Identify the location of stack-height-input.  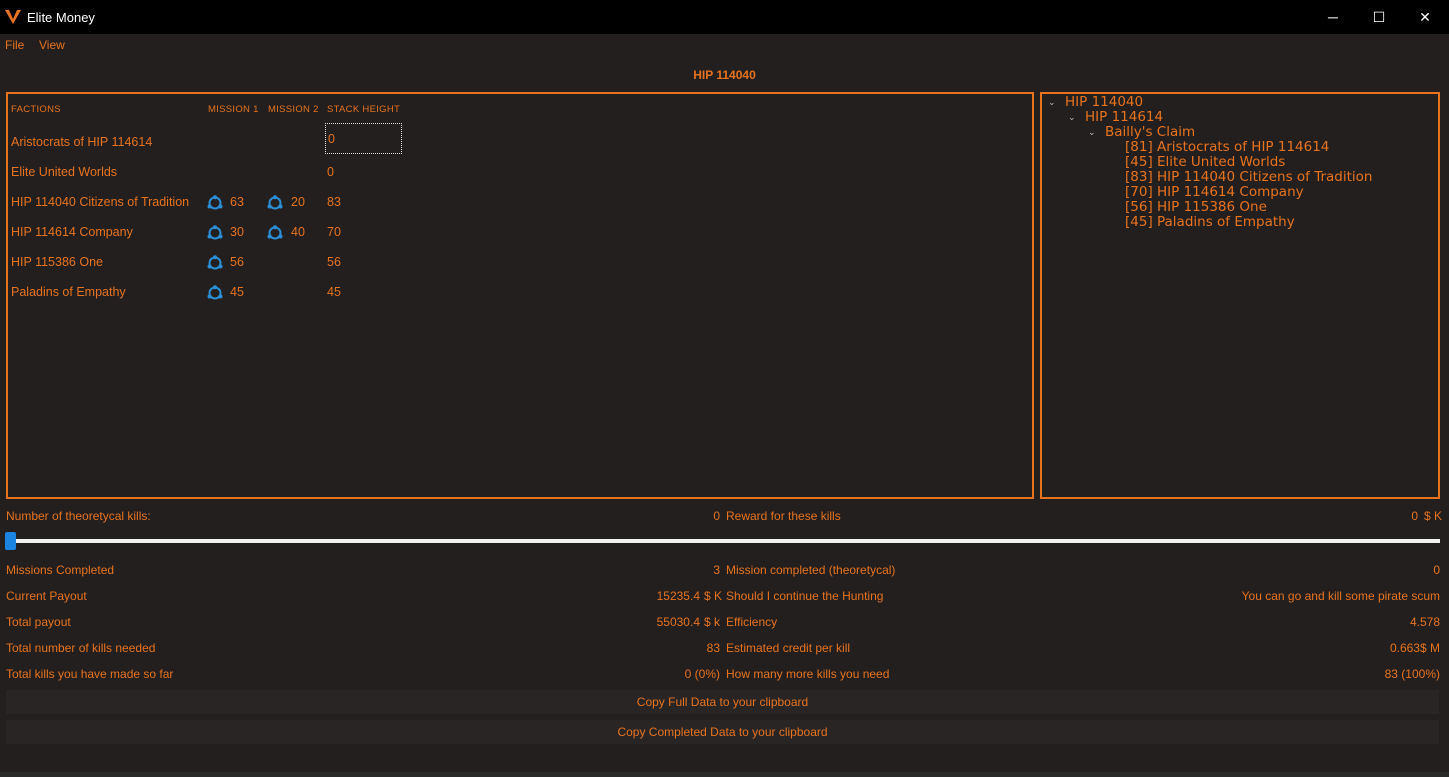
(363, 138).